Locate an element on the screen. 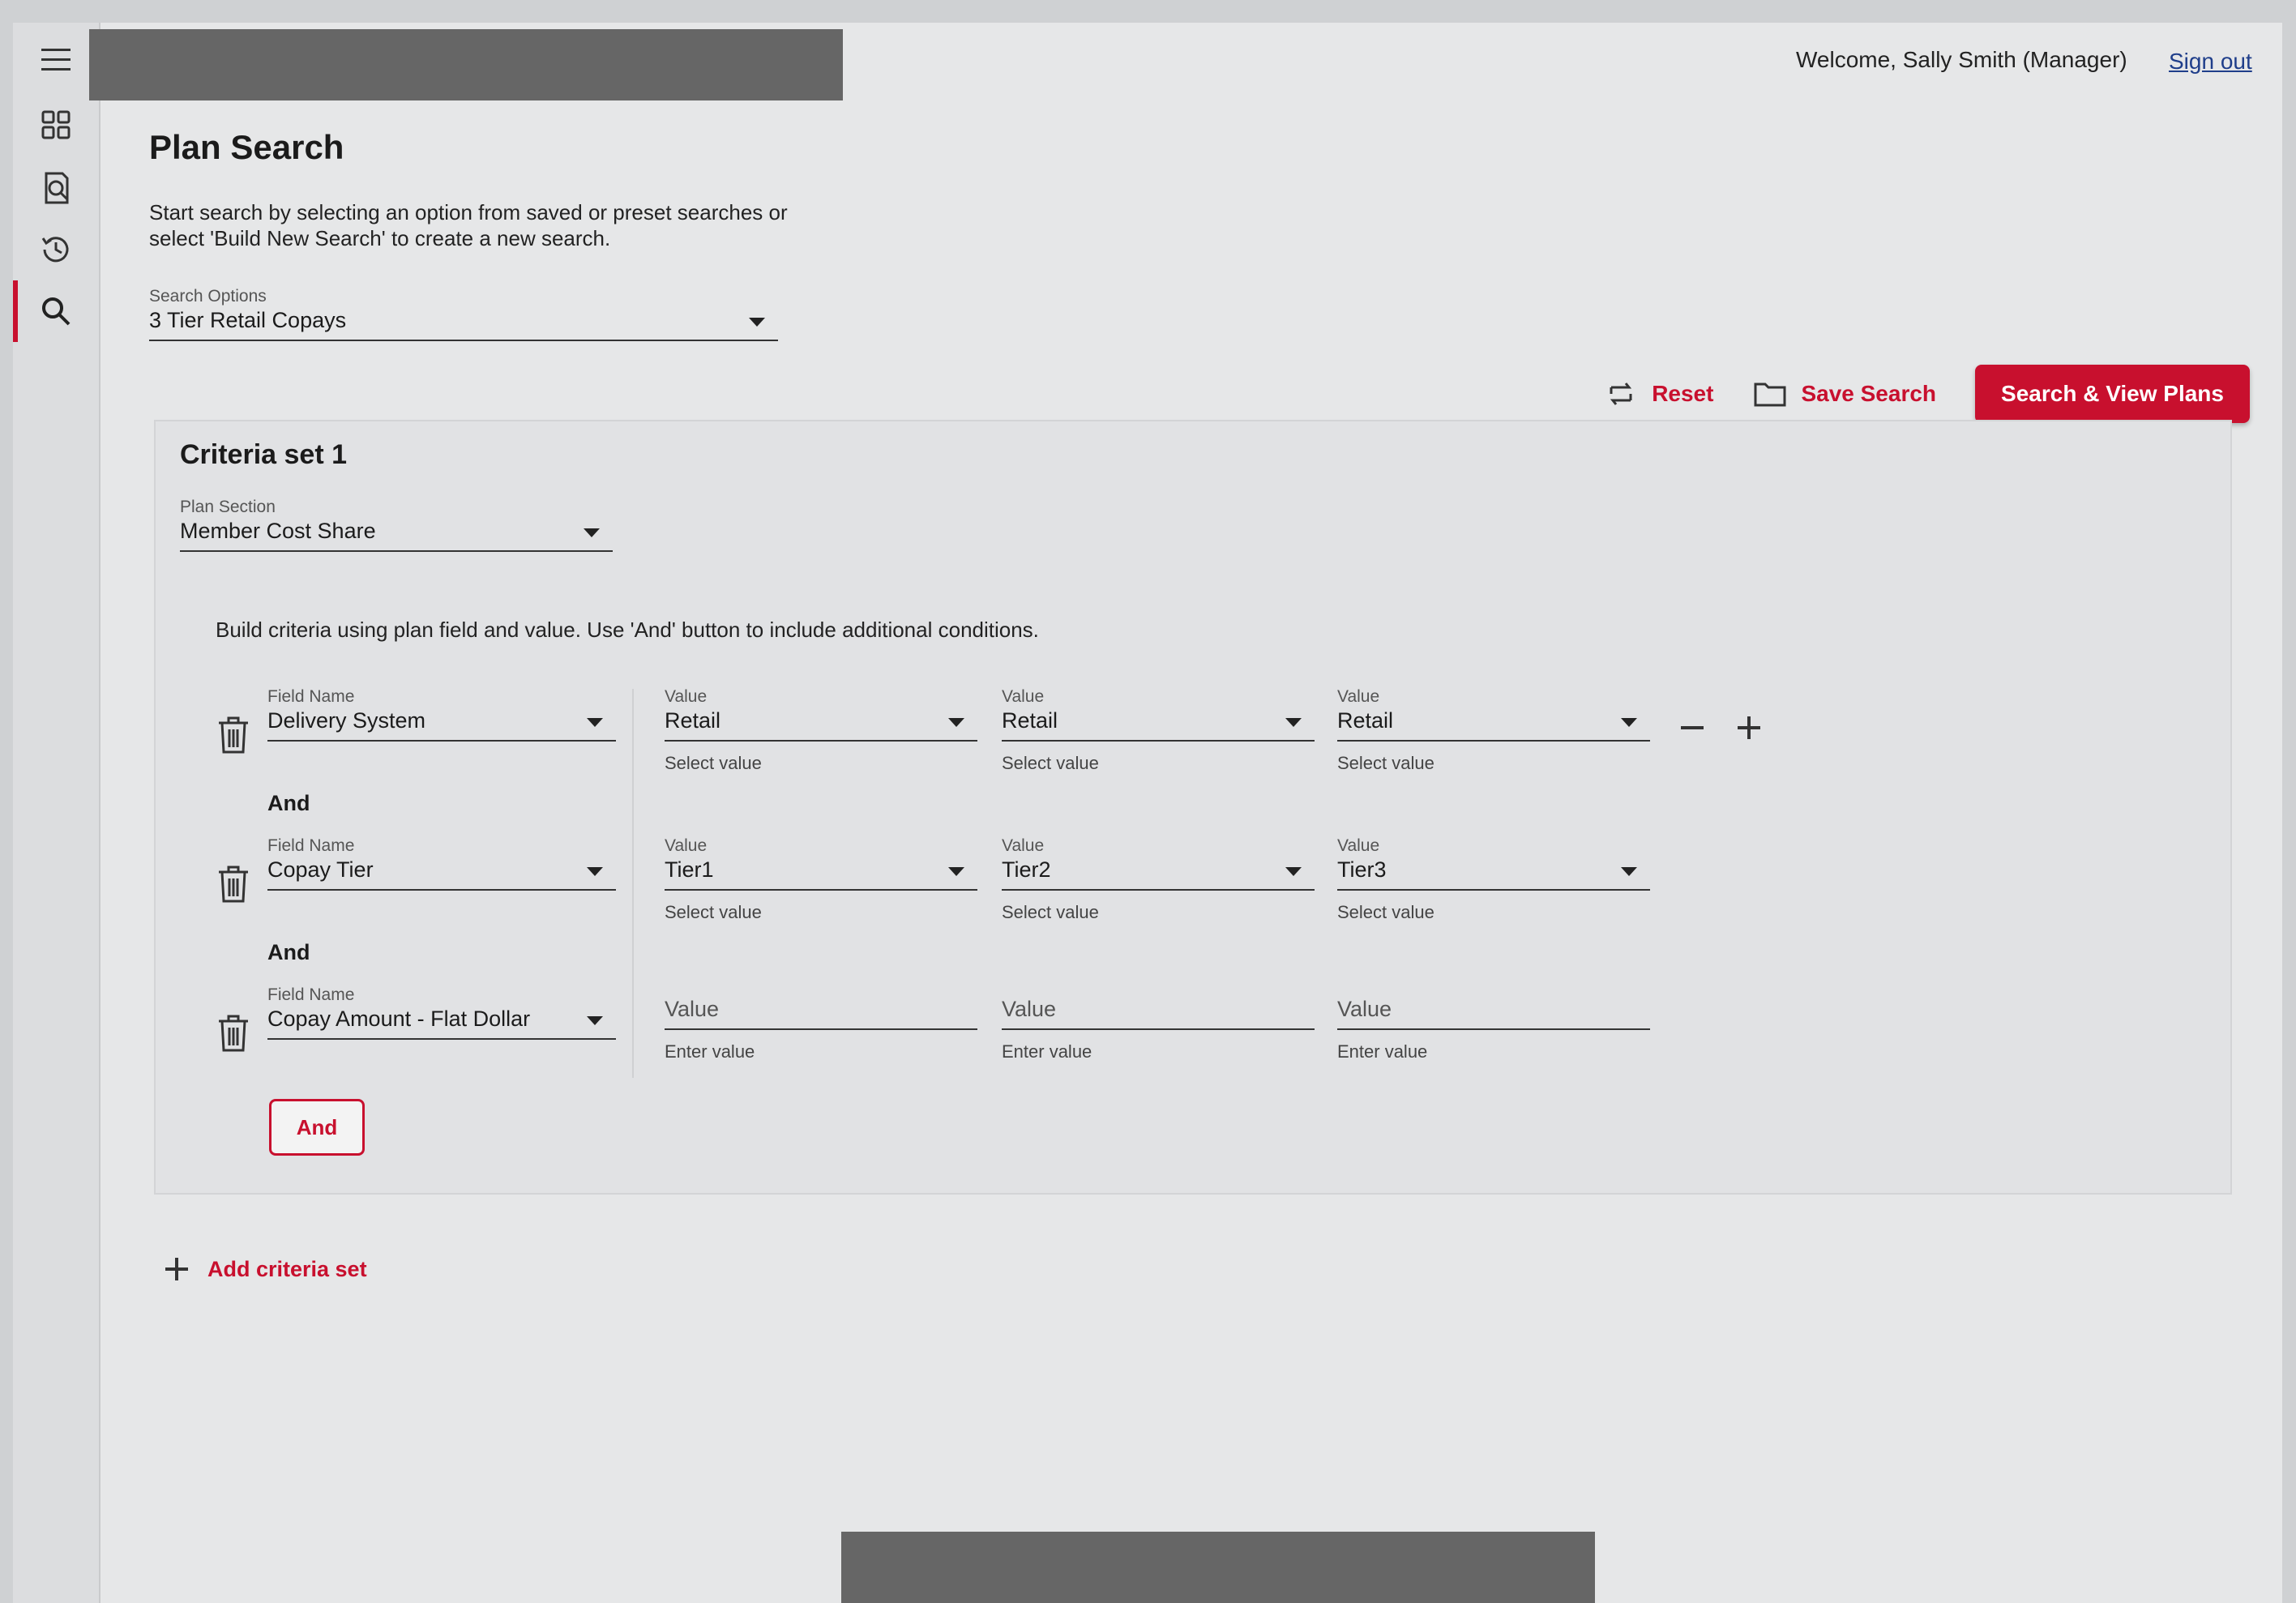 The width and height of the screenshot is (2296, 1603). search-options-value: 3 Tier Retail Copays is located at coordinates (248, 320).